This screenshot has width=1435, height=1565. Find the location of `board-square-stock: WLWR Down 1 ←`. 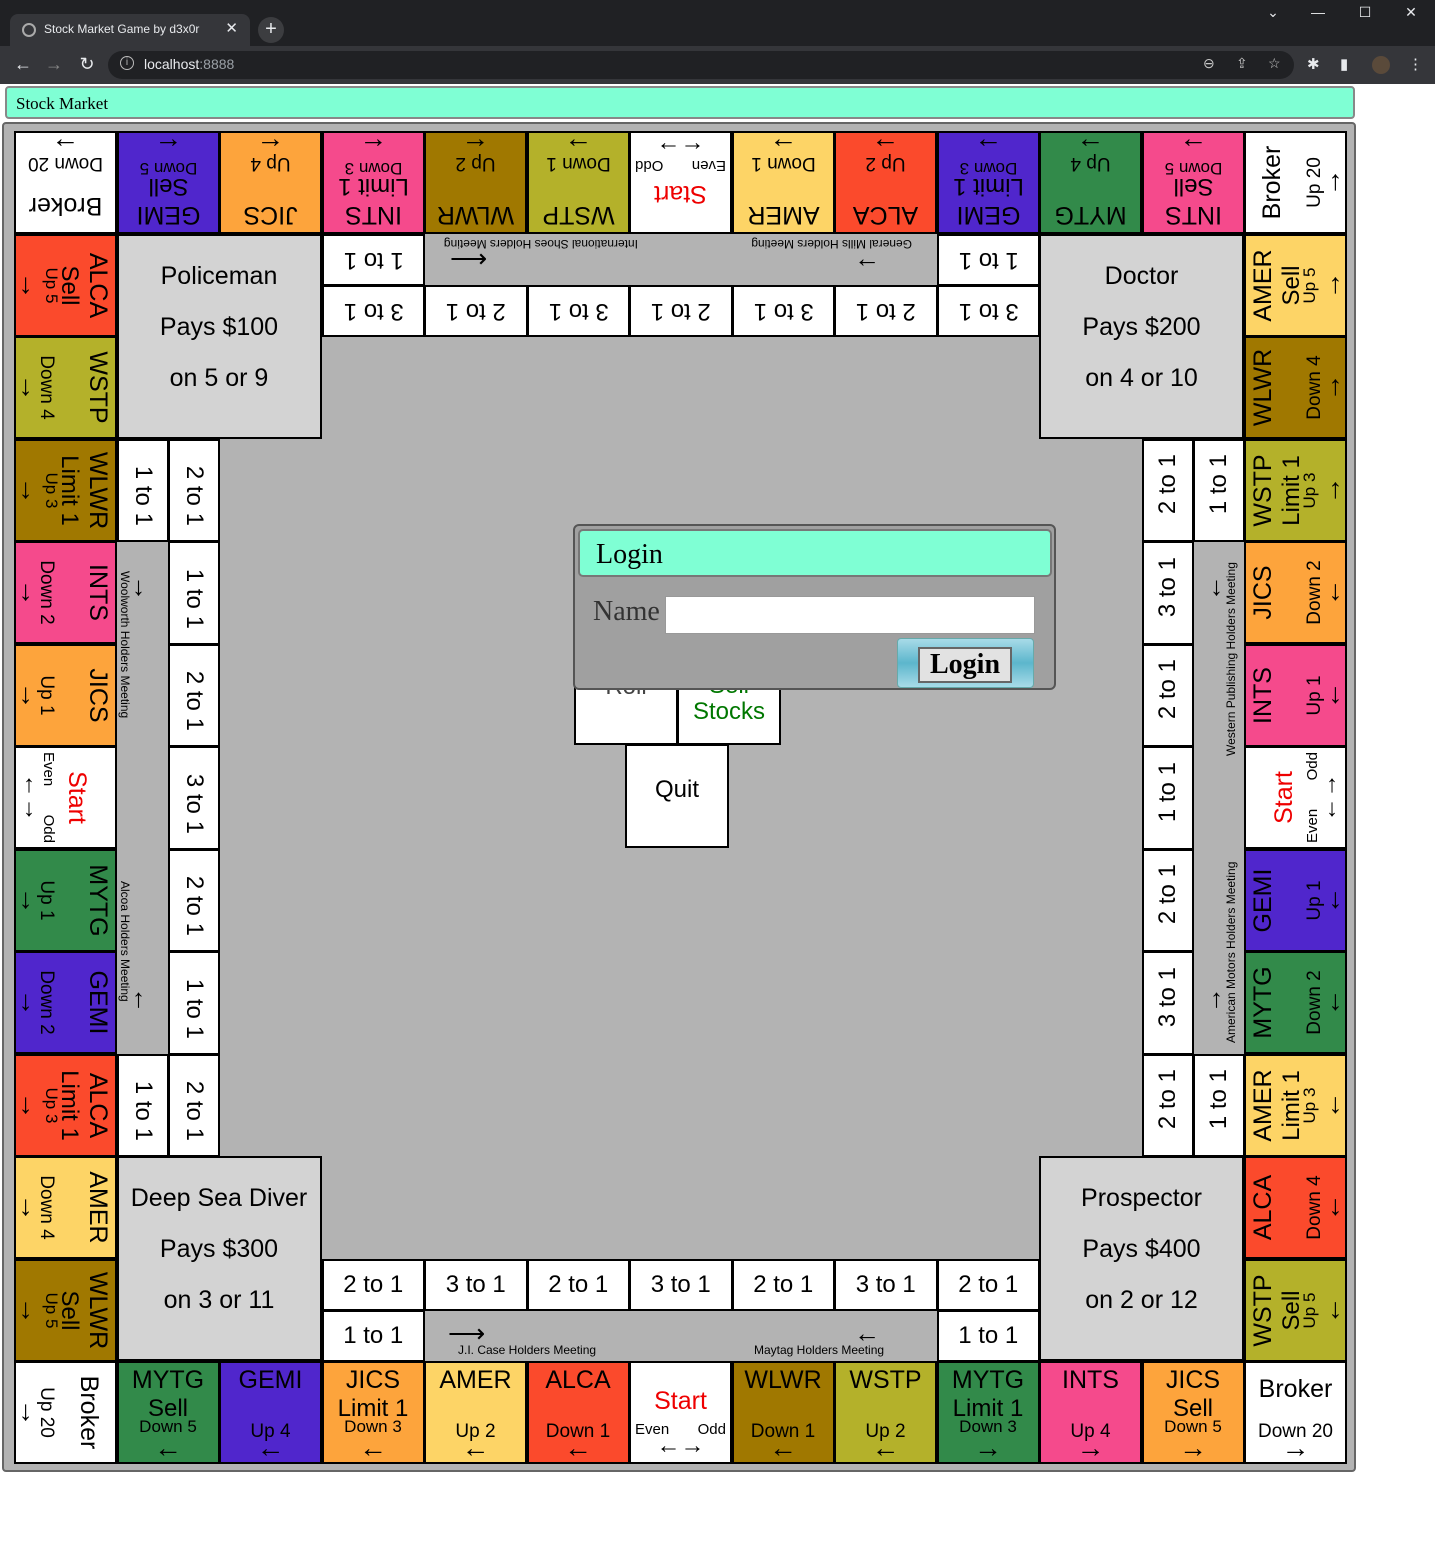

board-square-stock: WLWR Down 1 ← is located at coordinates (783, 1412).